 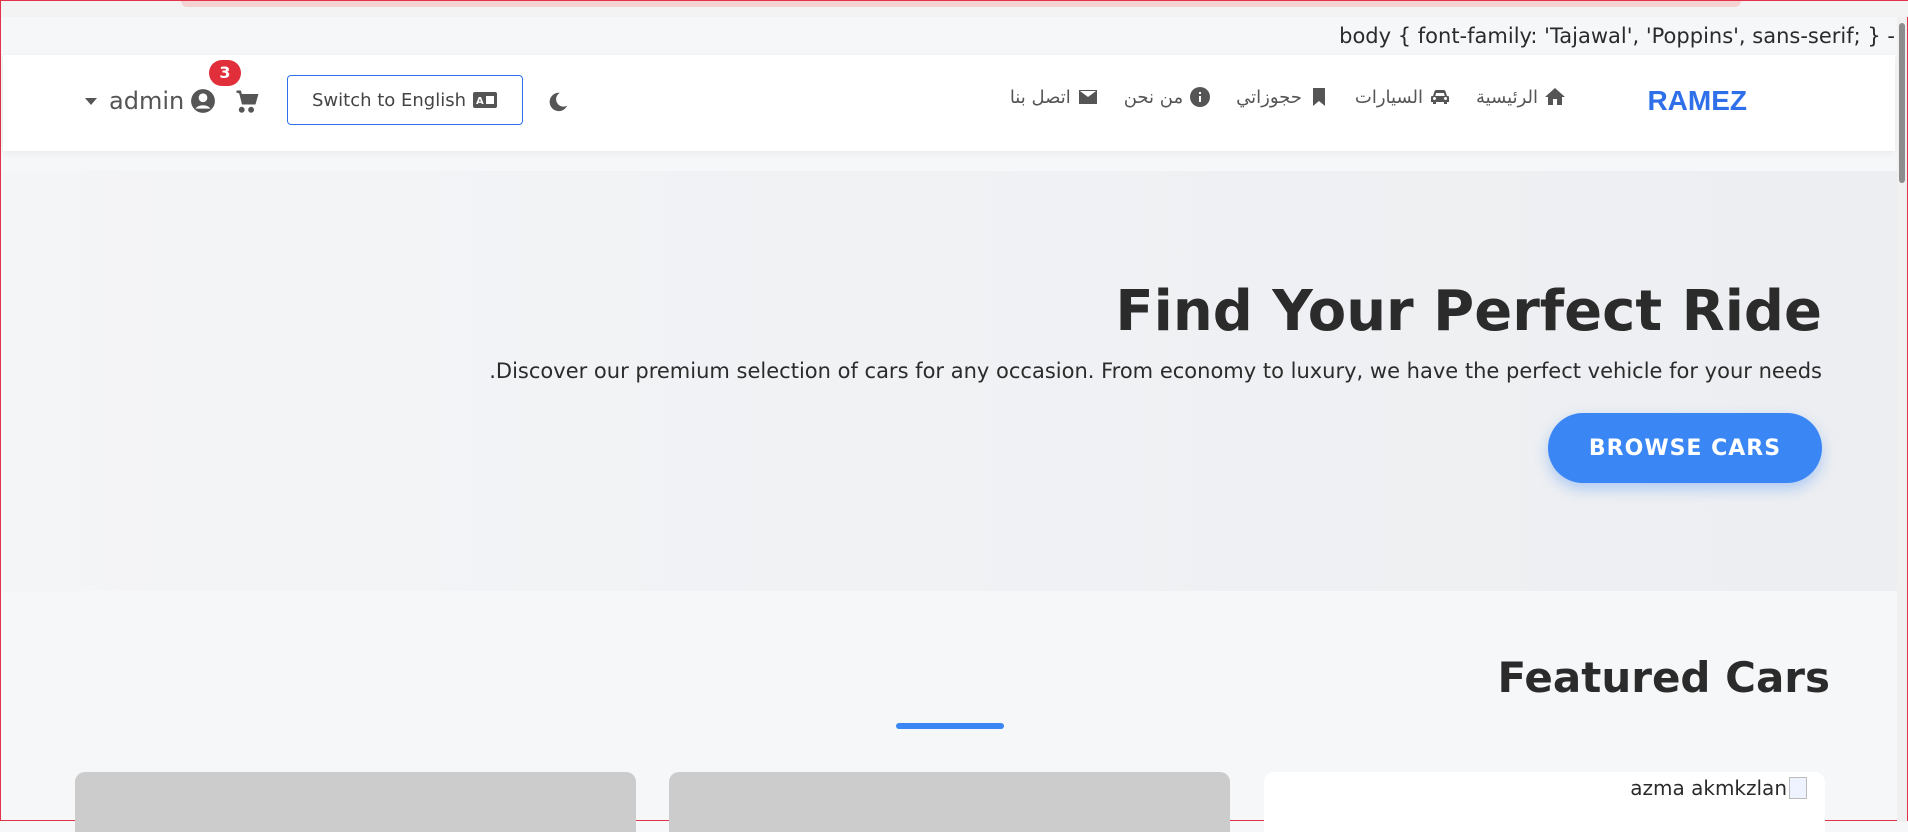 I want to click on cart-icon, so click(x=247, y=101).